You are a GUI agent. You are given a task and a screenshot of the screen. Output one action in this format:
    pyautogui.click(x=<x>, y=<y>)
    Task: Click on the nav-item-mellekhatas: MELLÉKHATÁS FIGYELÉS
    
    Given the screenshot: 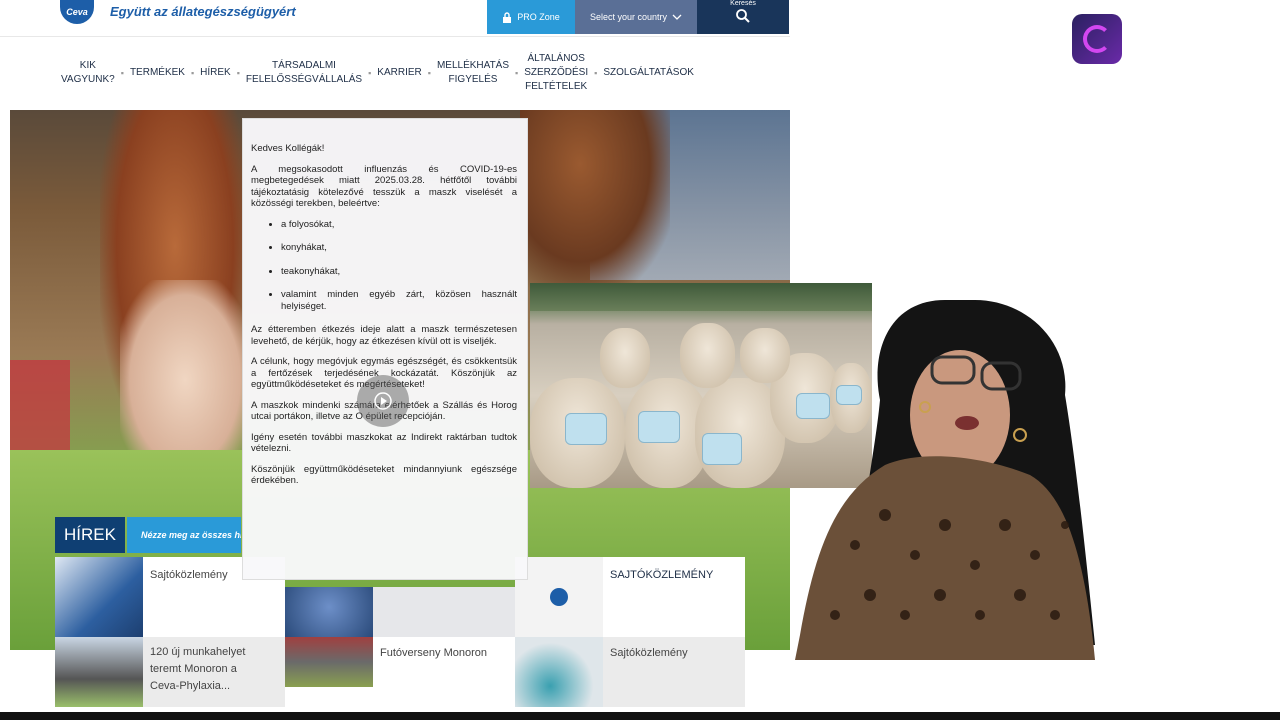 What is the action you would take?
    pyautogui.click(x=473, y=73)
    